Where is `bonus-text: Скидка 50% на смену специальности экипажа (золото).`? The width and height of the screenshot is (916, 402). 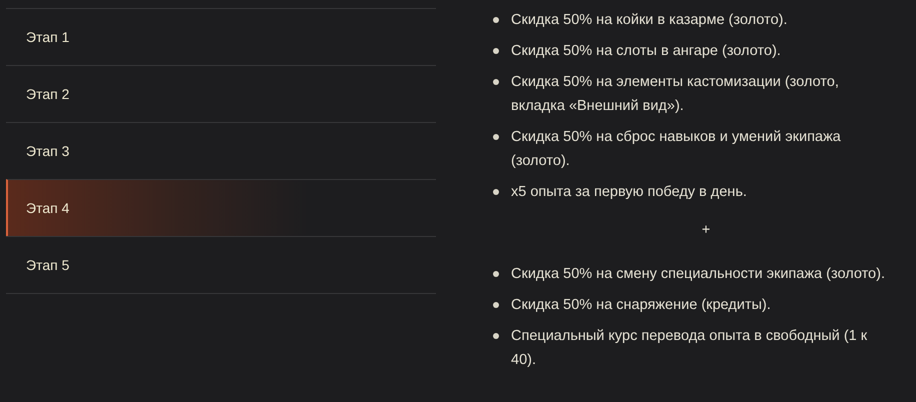
bonus-text: Скидка 50% на смену специальности экипажа (золото). is located at coordinates (698, 274).